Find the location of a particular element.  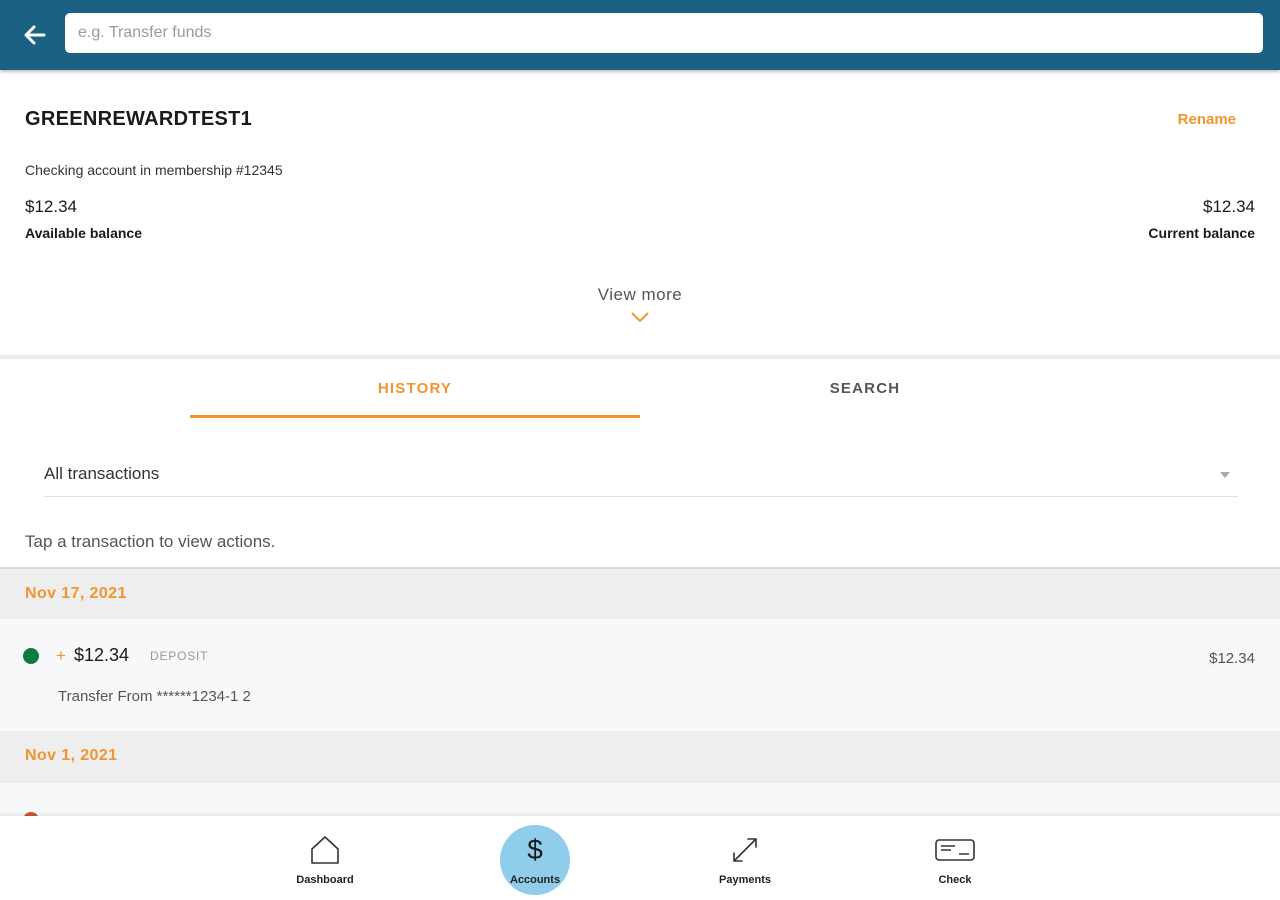

transaction-filter-value: All transactions is located at coordinates (102, 473).